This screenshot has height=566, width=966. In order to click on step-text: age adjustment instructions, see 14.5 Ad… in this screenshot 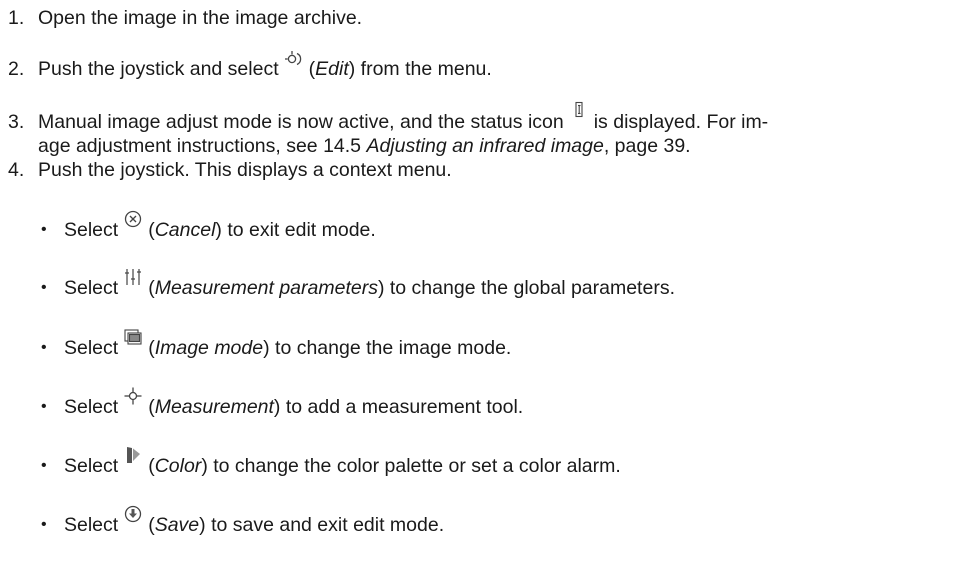, I will do `click(364, 146)`.